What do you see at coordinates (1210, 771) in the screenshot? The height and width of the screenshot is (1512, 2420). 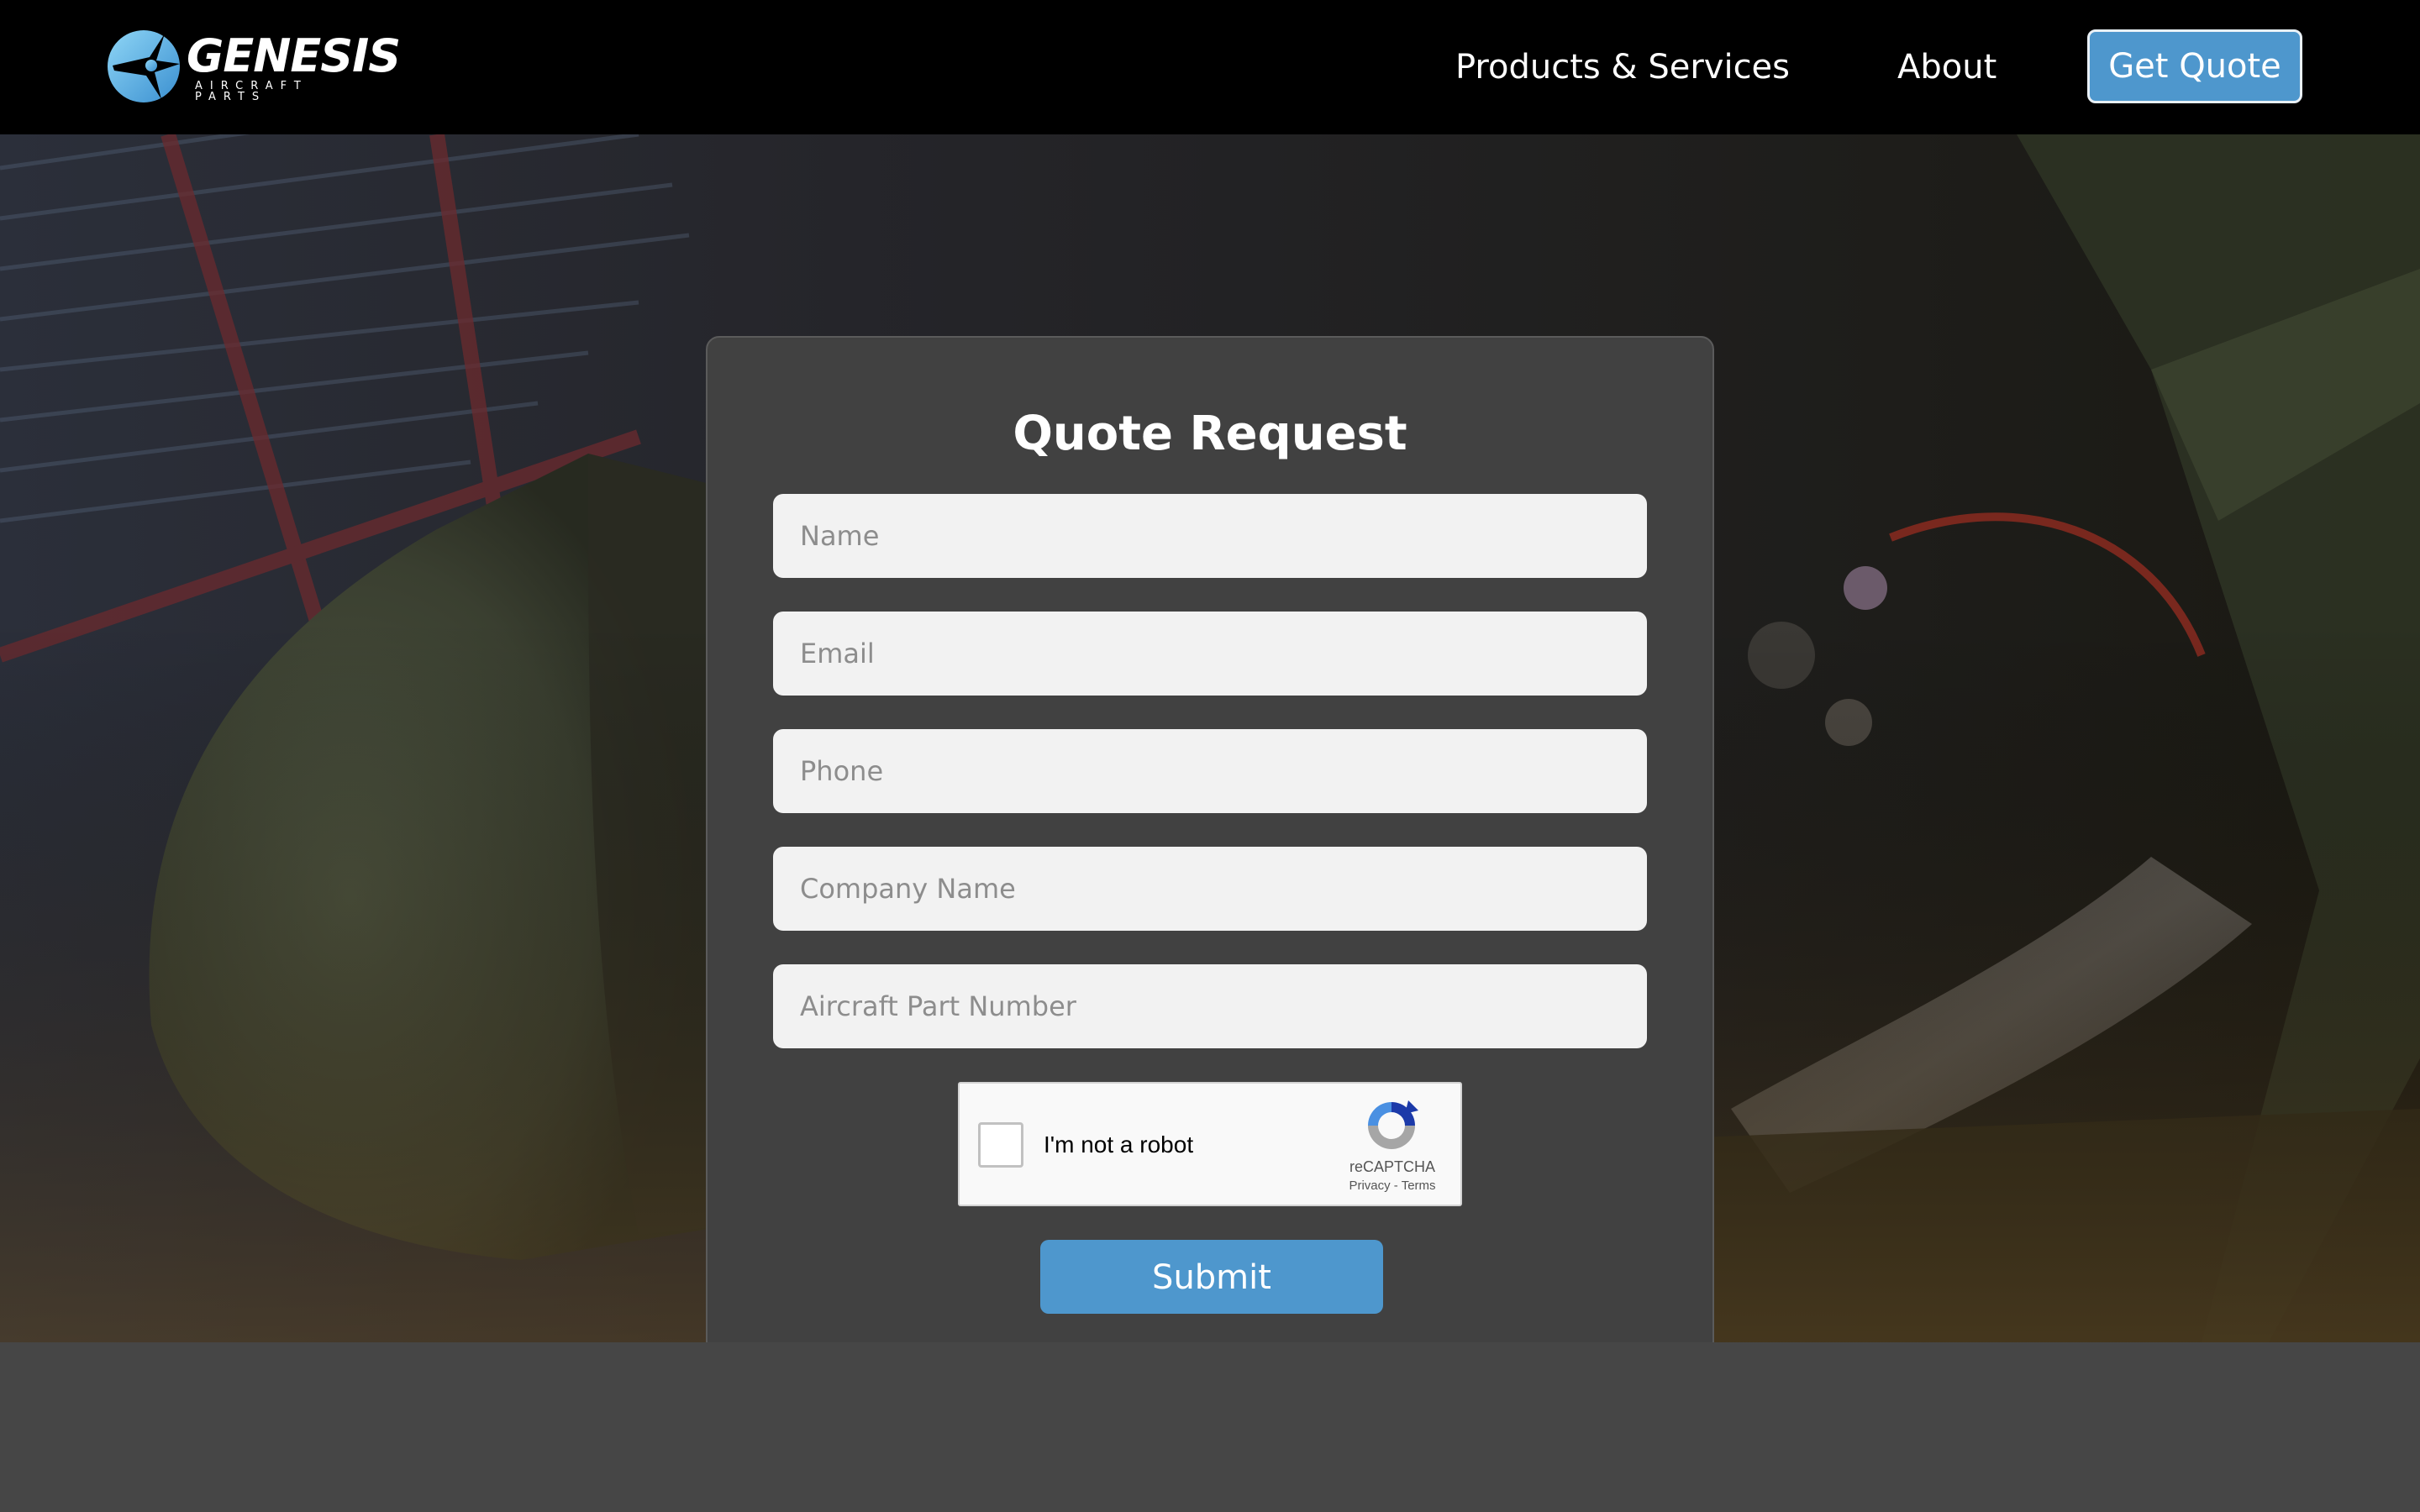 I see `phone-input` at bounding box center [1210, 771].